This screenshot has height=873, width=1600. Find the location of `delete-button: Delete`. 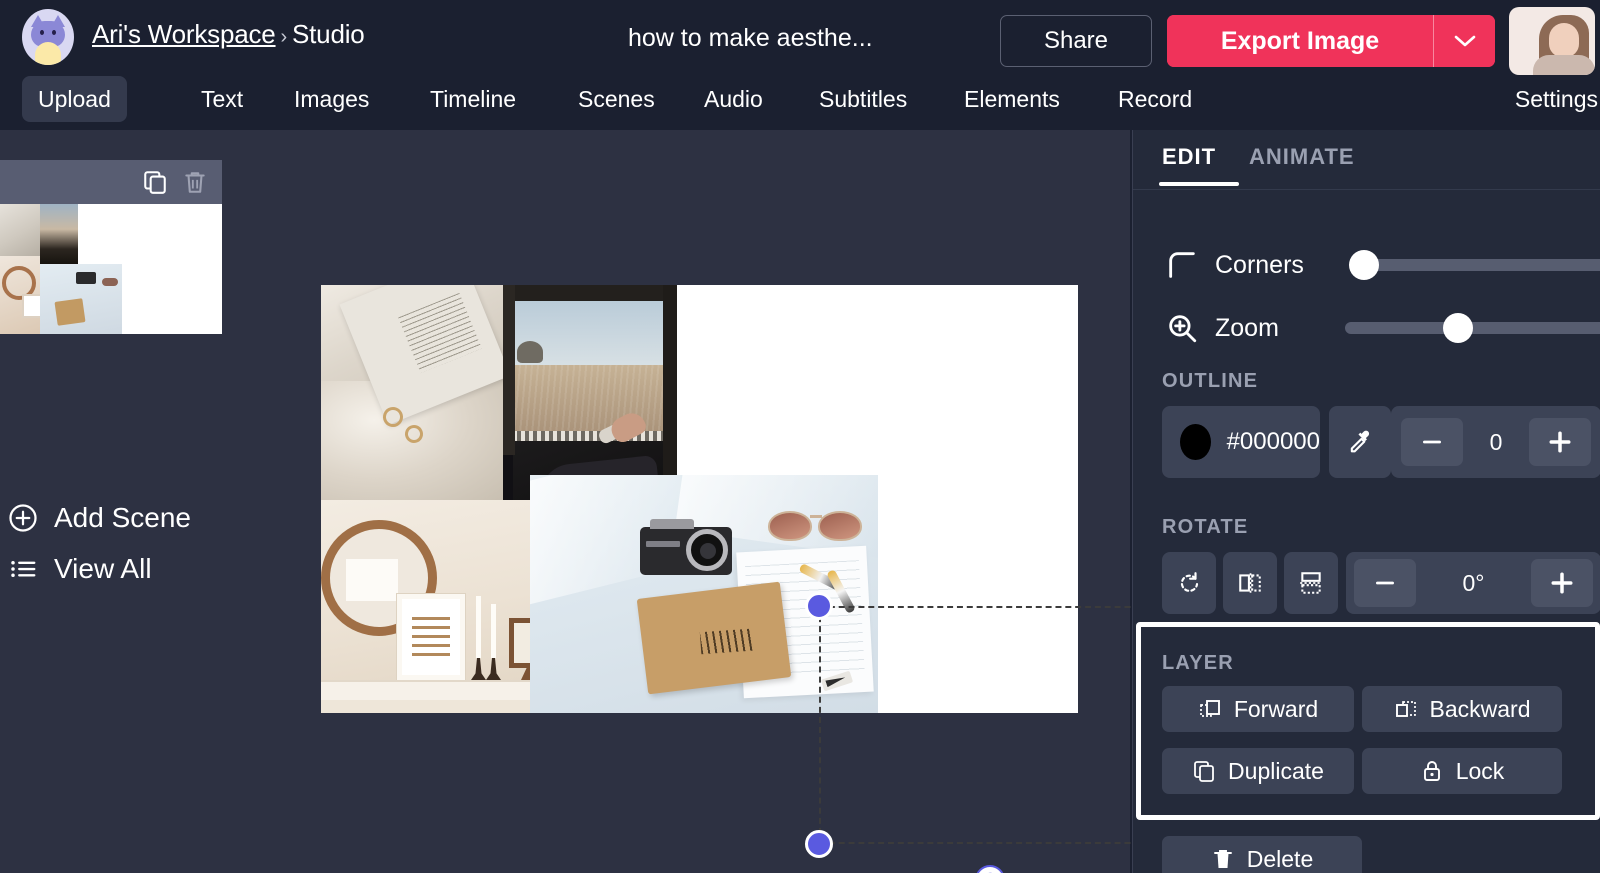

delete-button: Delete is located at coordinates (1262, 854).